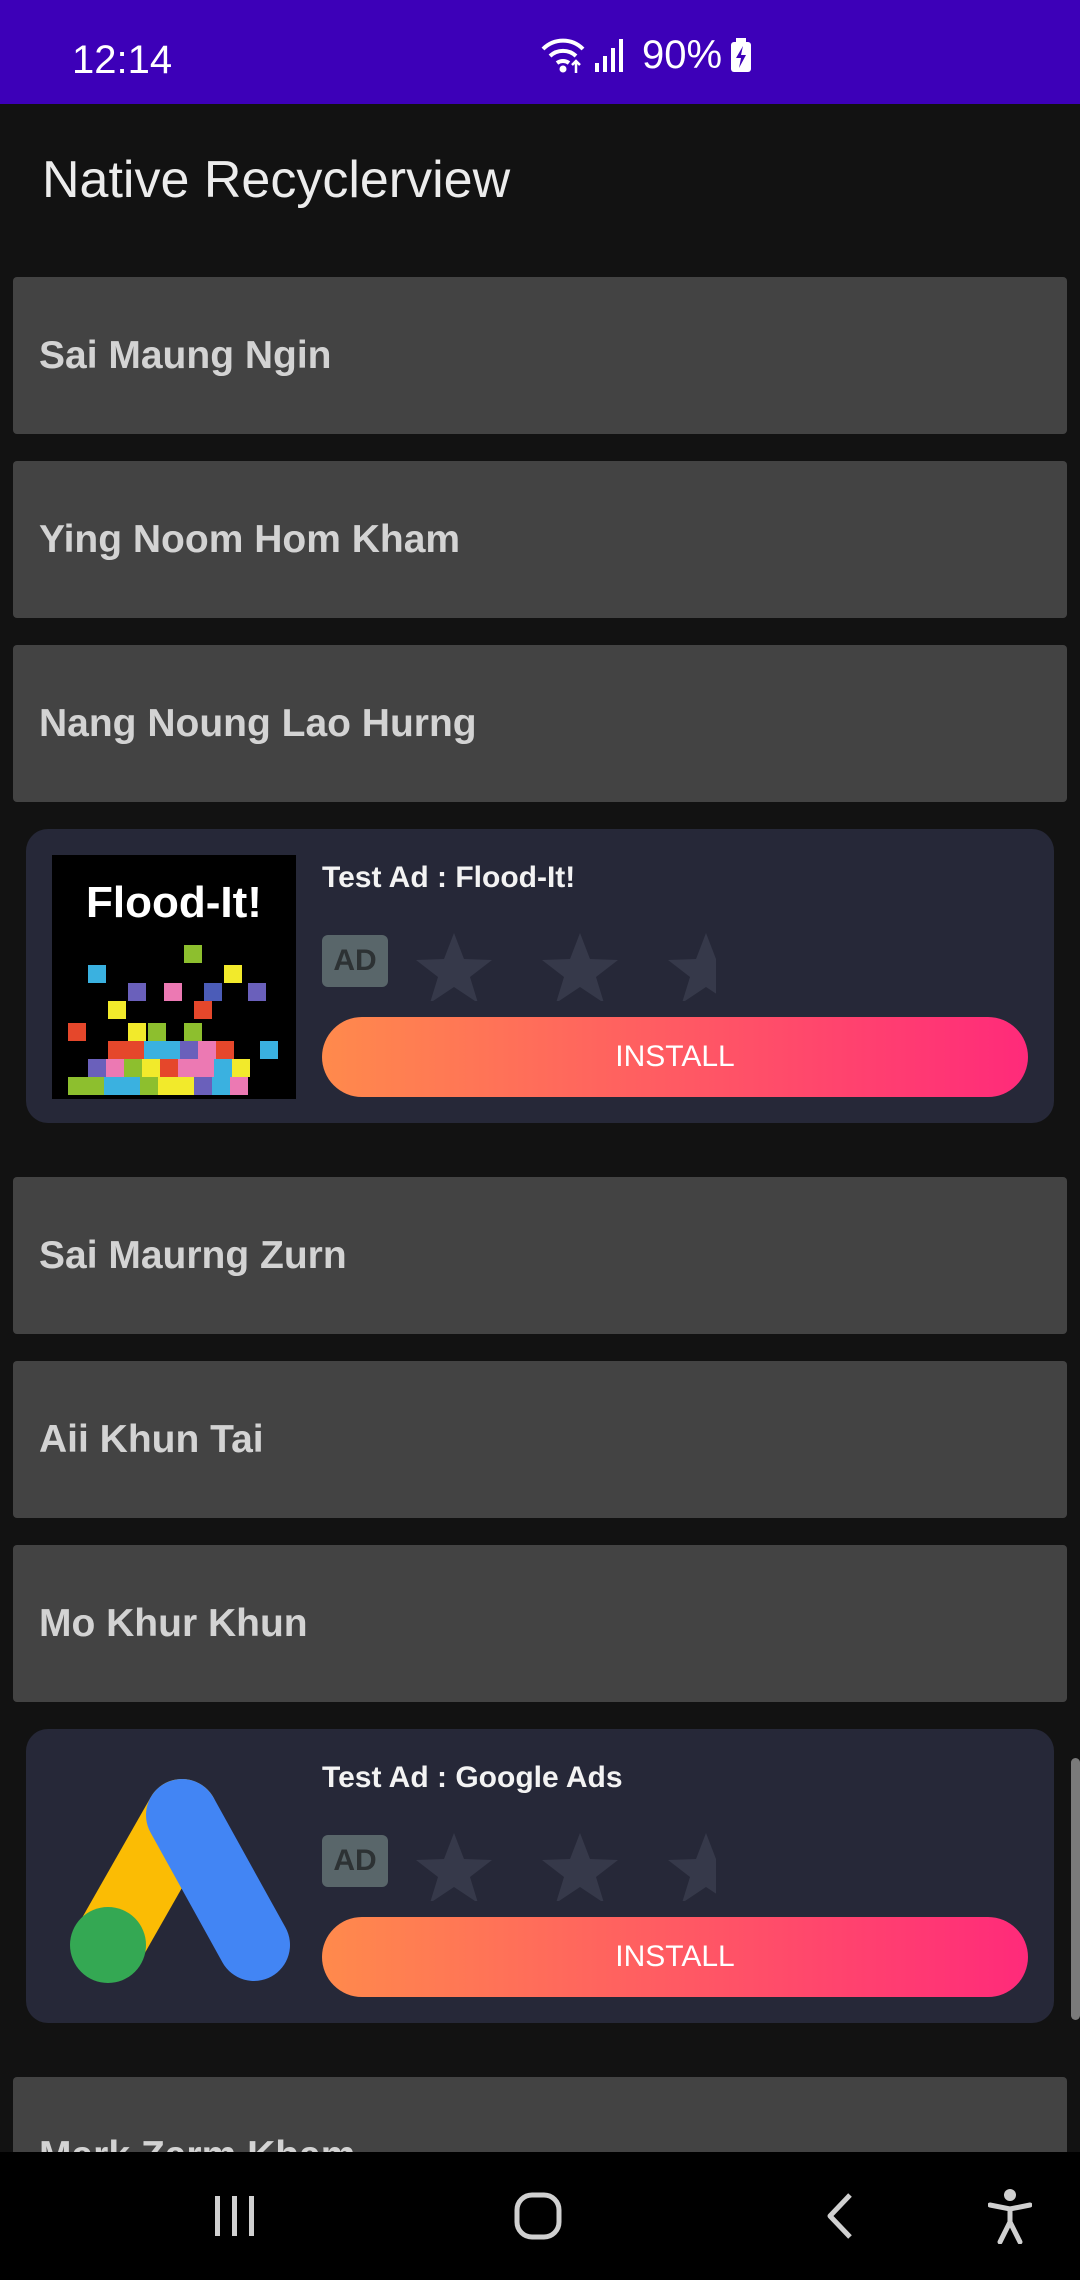 Image resolution: width=1080 pixels, height=2280 pixels. I want to click on back-button, so click(840, 2216).